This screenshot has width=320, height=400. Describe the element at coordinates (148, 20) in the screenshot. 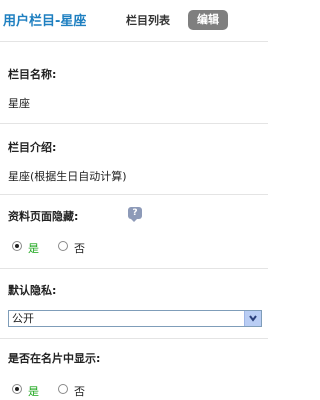

I see `tab-column-list: 栏目列表` at that location.